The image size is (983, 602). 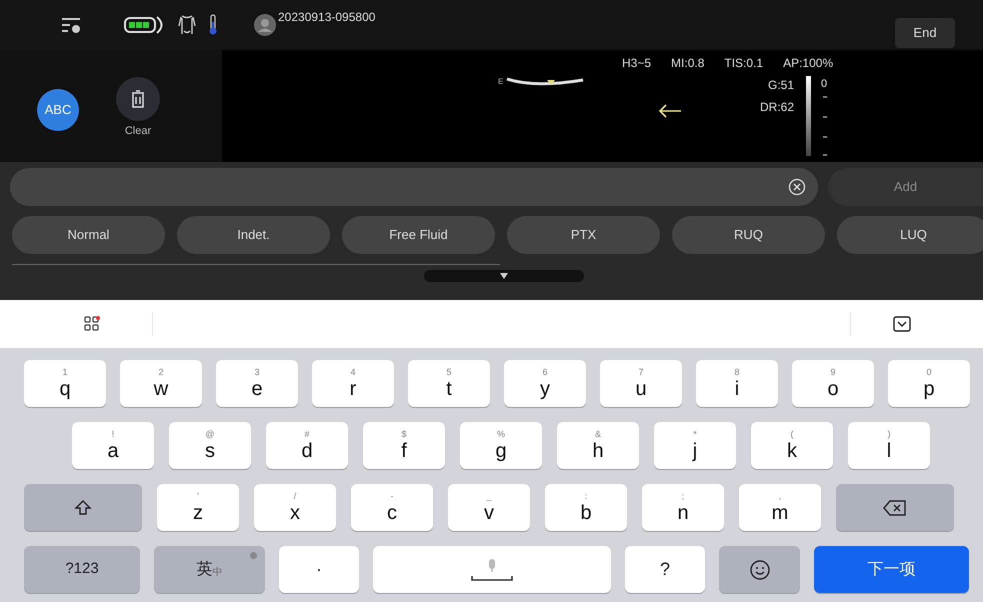 I want to click on depth-label: 0, so click(x=824, y=84).